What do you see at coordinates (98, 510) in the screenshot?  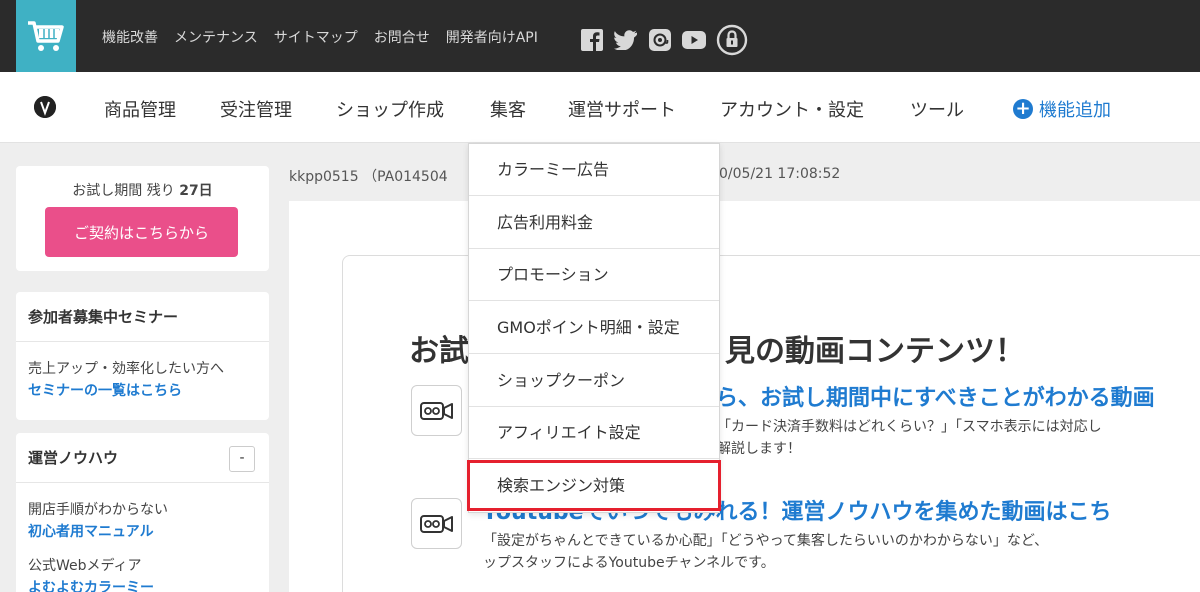 I see `knowhow-text-1: 開店手順がわからない` at bounding box center [98, 510].